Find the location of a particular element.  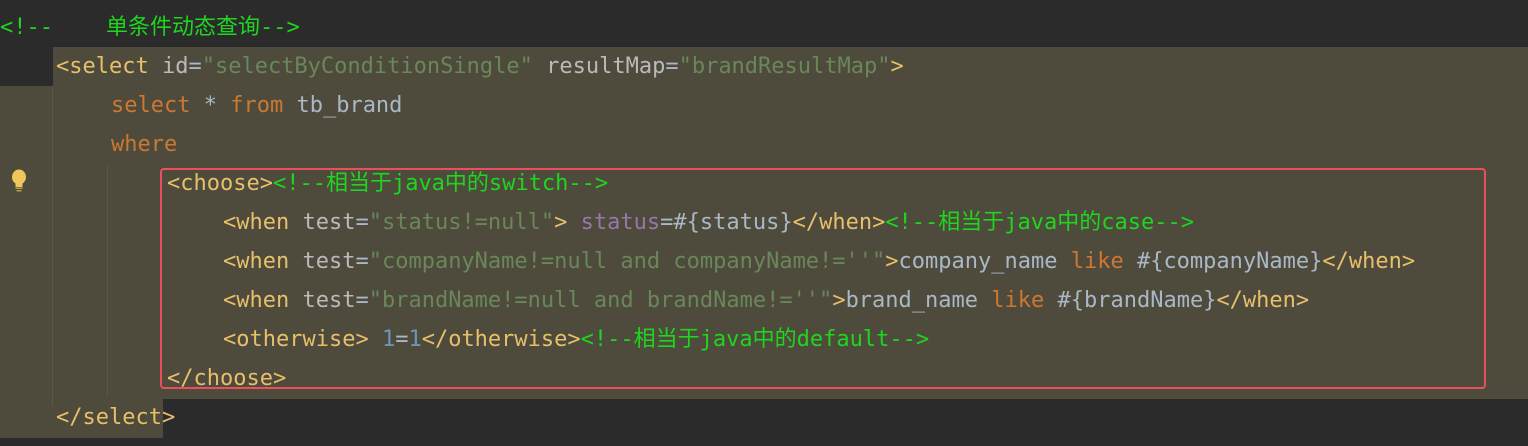

code-token: select is located at coordinates (151, 105).